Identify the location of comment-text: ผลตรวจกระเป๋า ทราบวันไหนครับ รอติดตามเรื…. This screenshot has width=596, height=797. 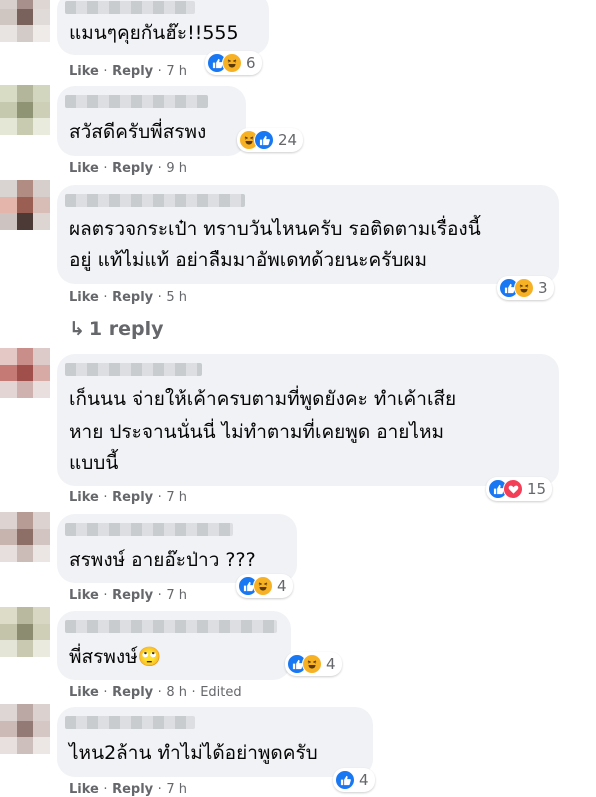
(275, 229).